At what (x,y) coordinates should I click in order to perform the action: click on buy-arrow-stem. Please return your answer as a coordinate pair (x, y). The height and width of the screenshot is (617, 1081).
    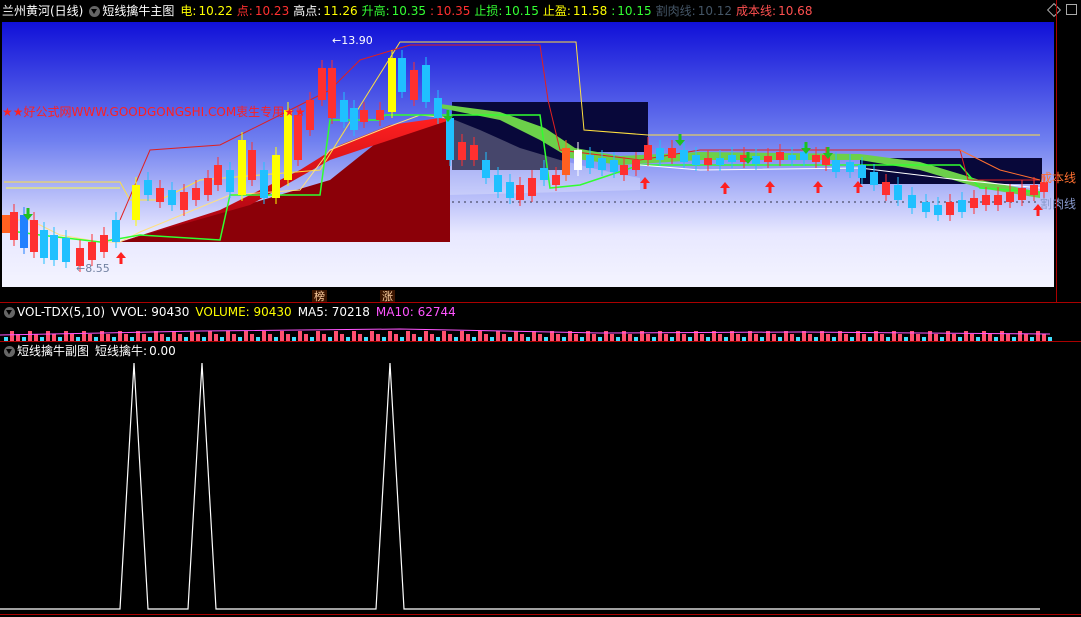
    Looking at the image, I should click on (858, 190).